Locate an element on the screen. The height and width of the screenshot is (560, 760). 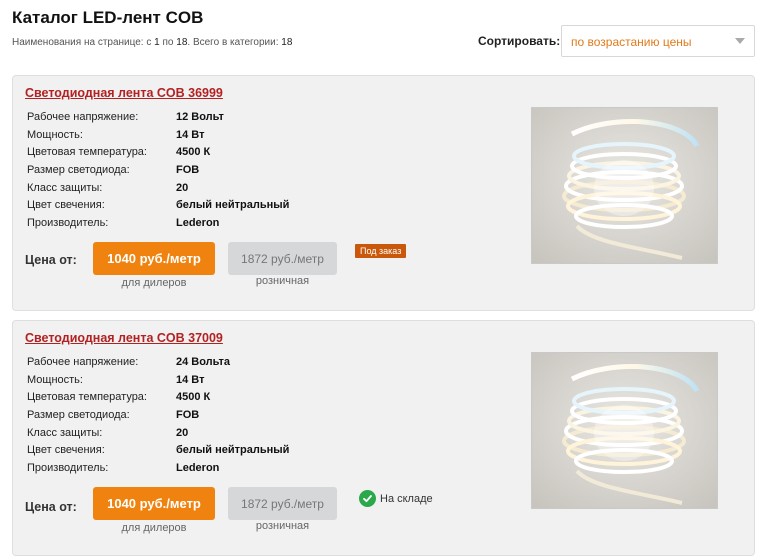
product-title-link: Светодиодная лента COB 36999 is located at coordinates (124, 93).